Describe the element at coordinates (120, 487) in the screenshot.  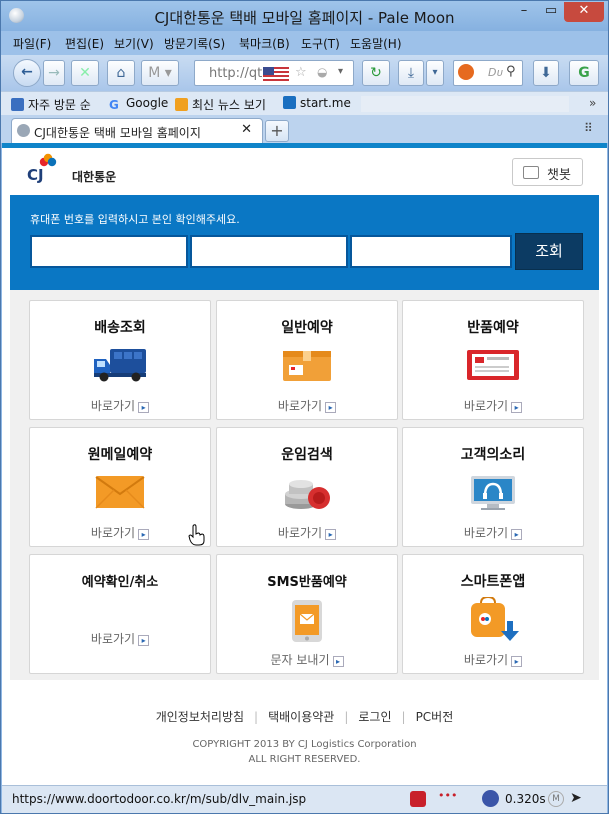
I see `card-one-mail-booking: 원메일예약 바로가기 ▸` at that location.